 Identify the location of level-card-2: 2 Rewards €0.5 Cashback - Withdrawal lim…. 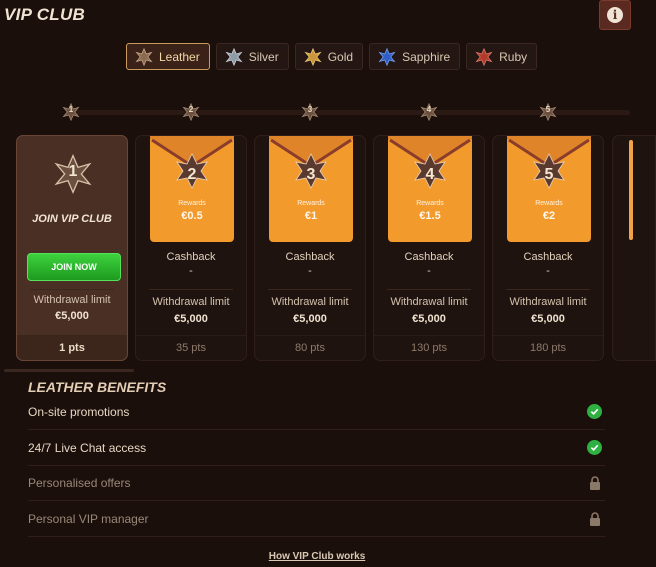
(191, 248).